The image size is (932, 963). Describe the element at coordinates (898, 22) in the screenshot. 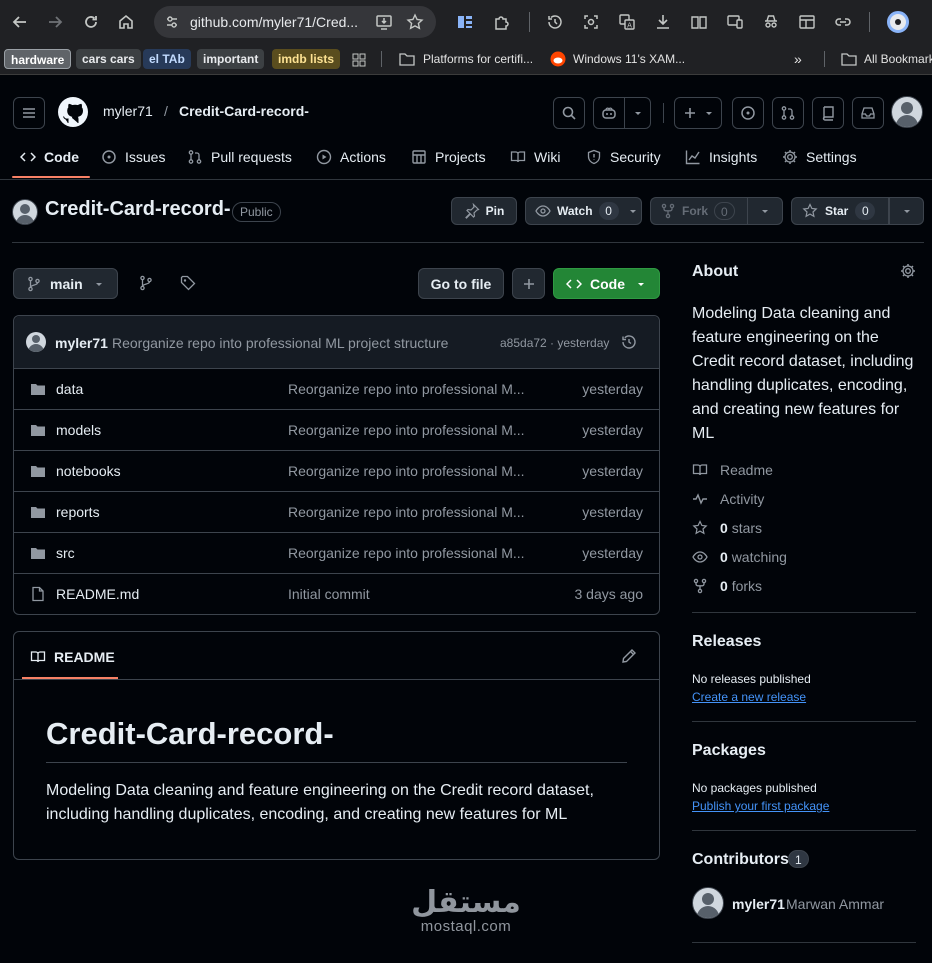

I see `profile-avatar` at that location.